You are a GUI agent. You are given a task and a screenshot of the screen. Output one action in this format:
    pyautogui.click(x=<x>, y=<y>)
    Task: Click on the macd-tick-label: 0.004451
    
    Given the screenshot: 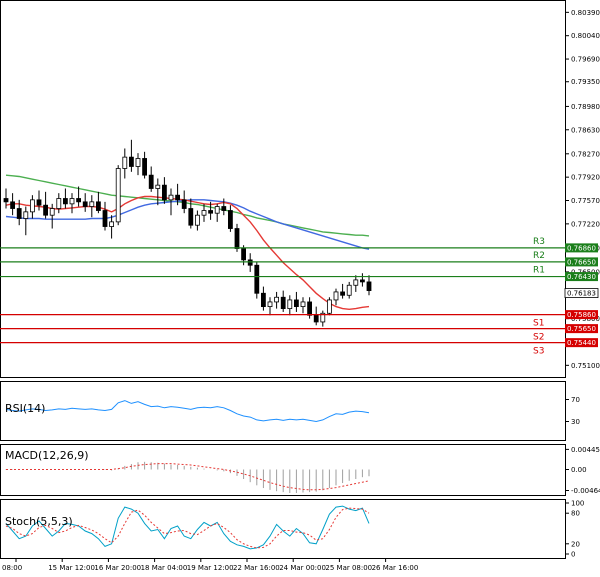 What is the action you would take?
    pyautogui.click(x=585, y=450)
    